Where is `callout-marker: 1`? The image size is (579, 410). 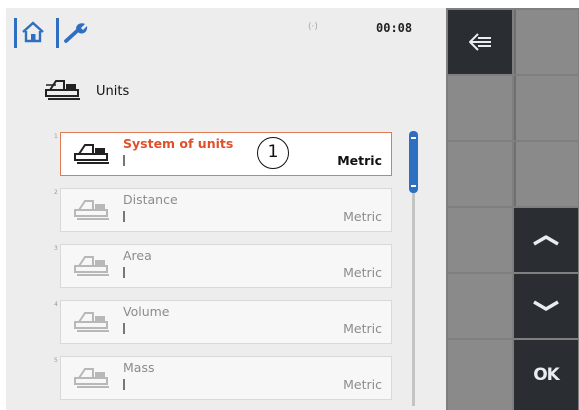
callout-marker: 1 is located at coordinates (273, 153).